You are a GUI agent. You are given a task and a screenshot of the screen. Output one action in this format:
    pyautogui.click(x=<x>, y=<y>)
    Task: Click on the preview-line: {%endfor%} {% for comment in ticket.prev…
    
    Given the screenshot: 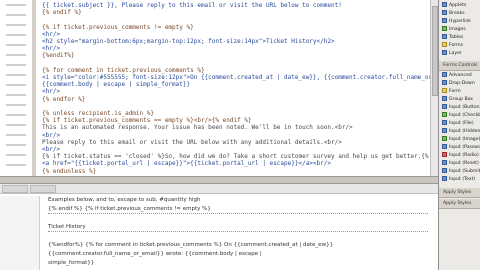 What is the action you would take?
    pyautogui.click(x=191, y=245)
    